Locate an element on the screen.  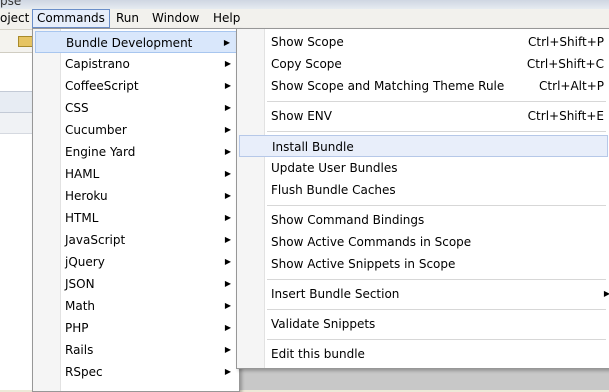
menu-item-shortcut: Ctrl+Shift+P is located at coordinates (566, 42).